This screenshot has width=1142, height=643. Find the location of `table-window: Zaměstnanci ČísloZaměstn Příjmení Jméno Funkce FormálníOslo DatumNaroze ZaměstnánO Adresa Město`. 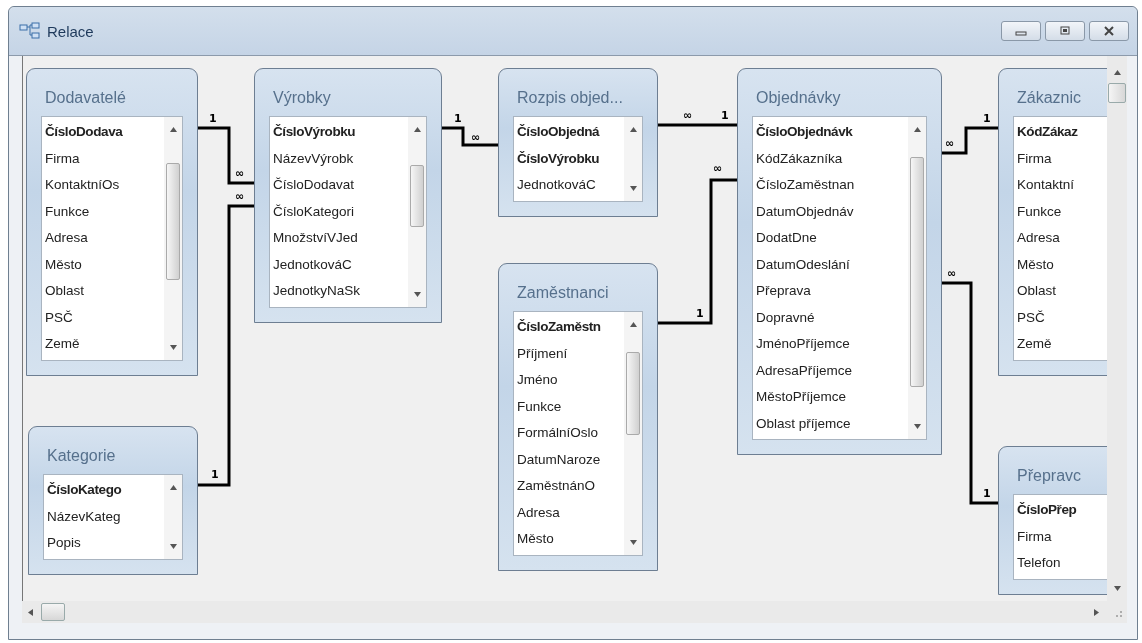

table-window: Zaměstnanci ČísloZaměstn Příjmení Jméno Funkce FormálníOslo DatumNaroze ZaměstnánO Adresa Město is located at coordinates (578, 417).